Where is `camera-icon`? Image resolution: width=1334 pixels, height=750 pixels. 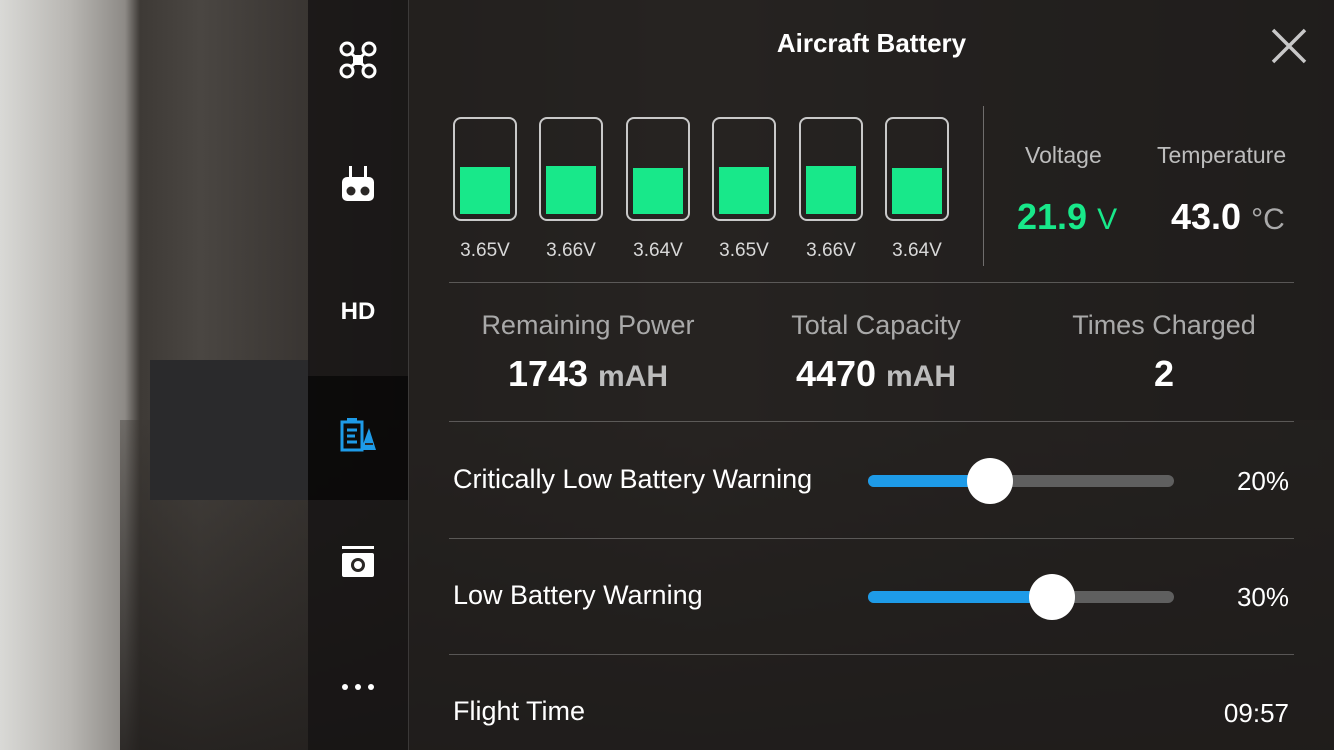
camera-icon is located at coordinates (358, 564).